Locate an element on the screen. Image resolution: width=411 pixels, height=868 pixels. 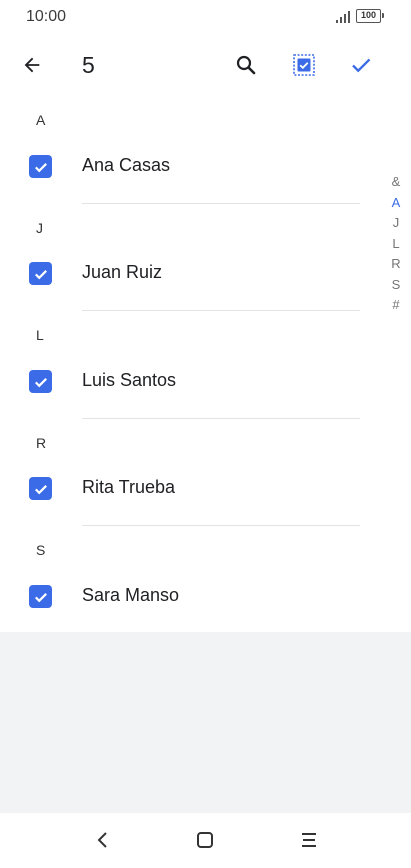
search-button is located at coordinates (246, 65).